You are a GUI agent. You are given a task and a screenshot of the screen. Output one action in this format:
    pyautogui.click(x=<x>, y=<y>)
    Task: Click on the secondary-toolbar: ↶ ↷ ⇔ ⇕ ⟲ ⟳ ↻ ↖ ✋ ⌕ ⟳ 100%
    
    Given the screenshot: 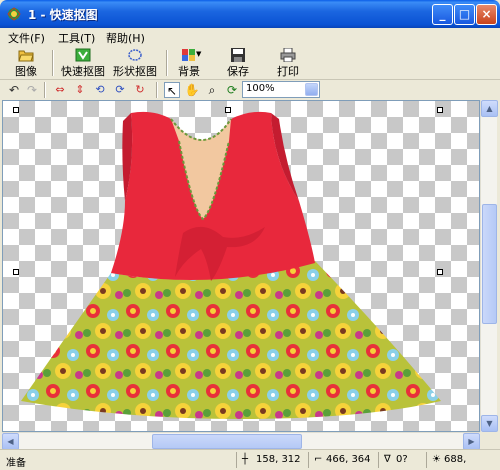 What is the action you would take?
    pyautogui.click(x=250, y=90)
    